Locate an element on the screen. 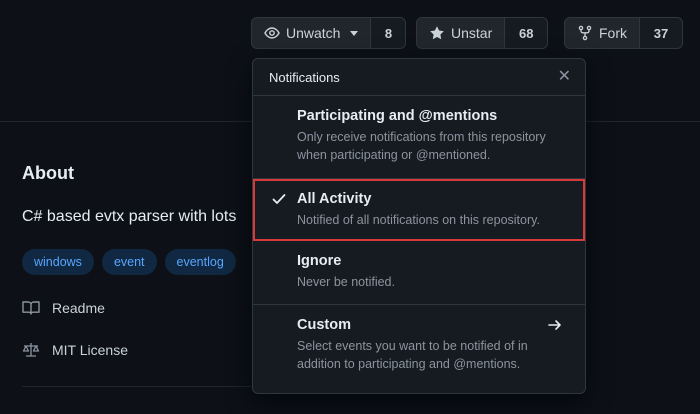 The height and width of the screenshot is (414, 700). license-link: MIT License is located at coordinates (75, 350).